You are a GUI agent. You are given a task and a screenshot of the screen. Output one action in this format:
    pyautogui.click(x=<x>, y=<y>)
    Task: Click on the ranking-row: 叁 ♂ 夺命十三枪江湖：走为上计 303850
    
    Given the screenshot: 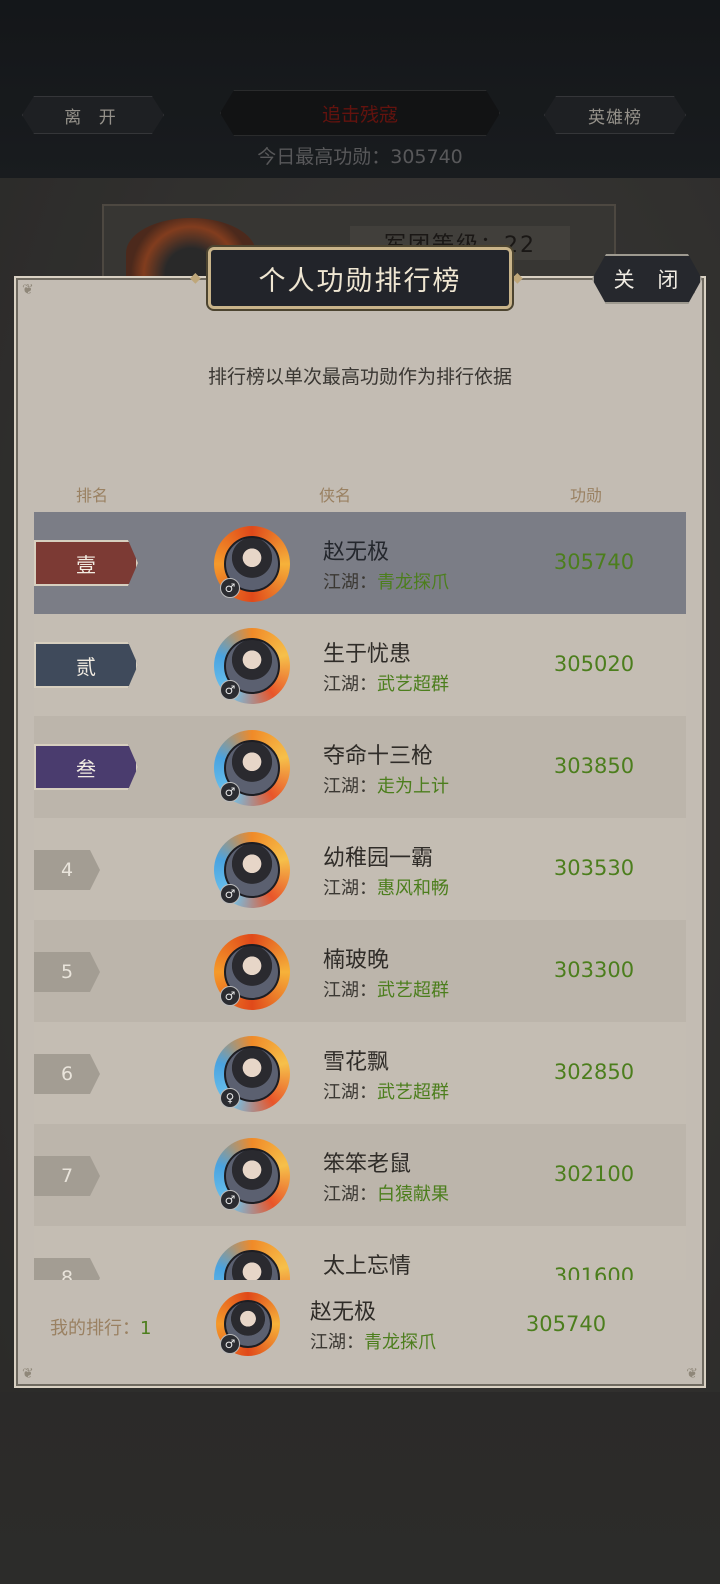 What is the action you would take?
    pyautogui.click(x=360, y=767)
    